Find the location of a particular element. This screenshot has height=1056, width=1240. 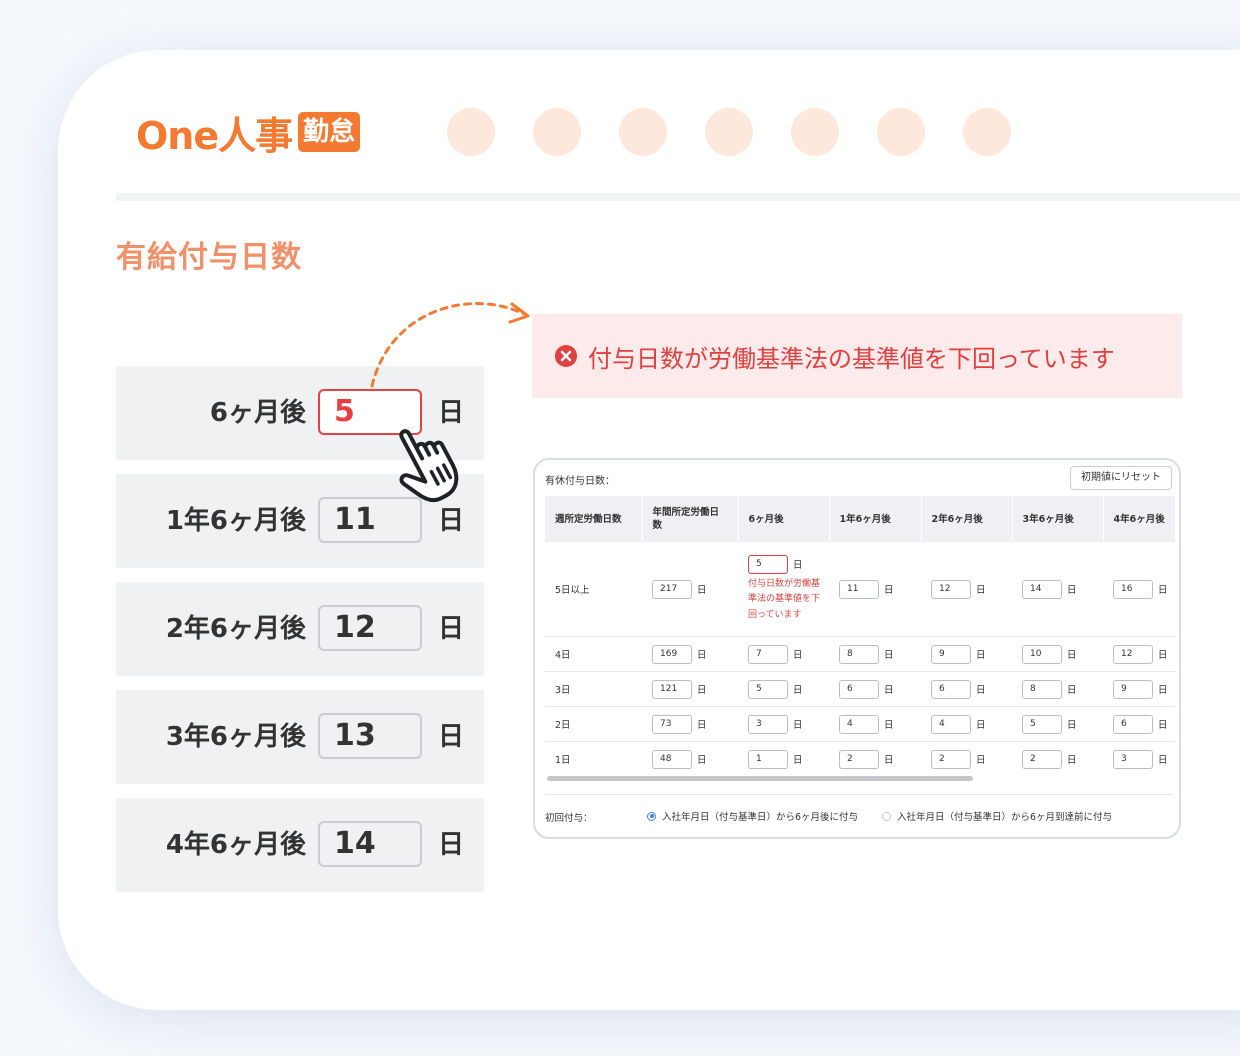

days-input: 217 is located at coordinates (672, 589).